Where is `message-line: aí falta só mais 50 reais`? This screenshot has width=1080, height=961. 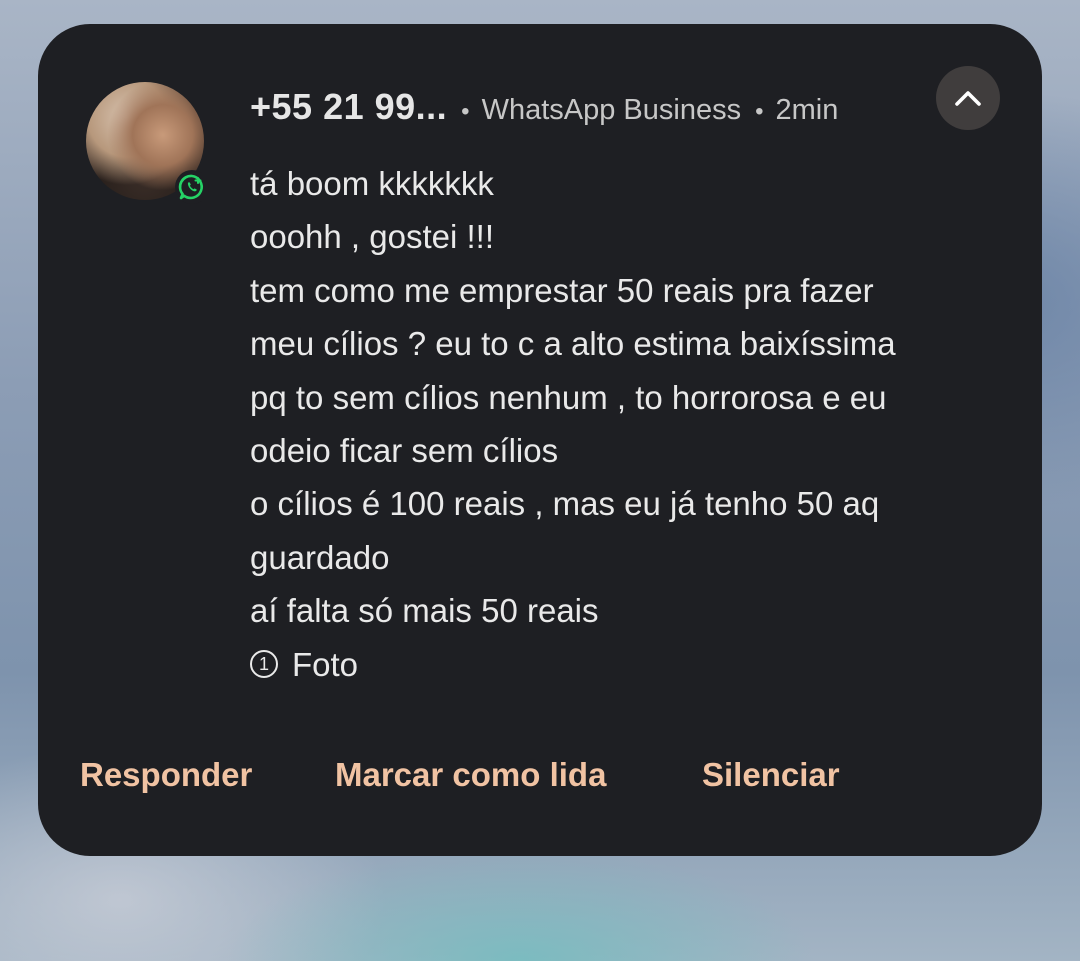 message-line: aí falta só mais 50 reais is located at coordinates (424, 611).